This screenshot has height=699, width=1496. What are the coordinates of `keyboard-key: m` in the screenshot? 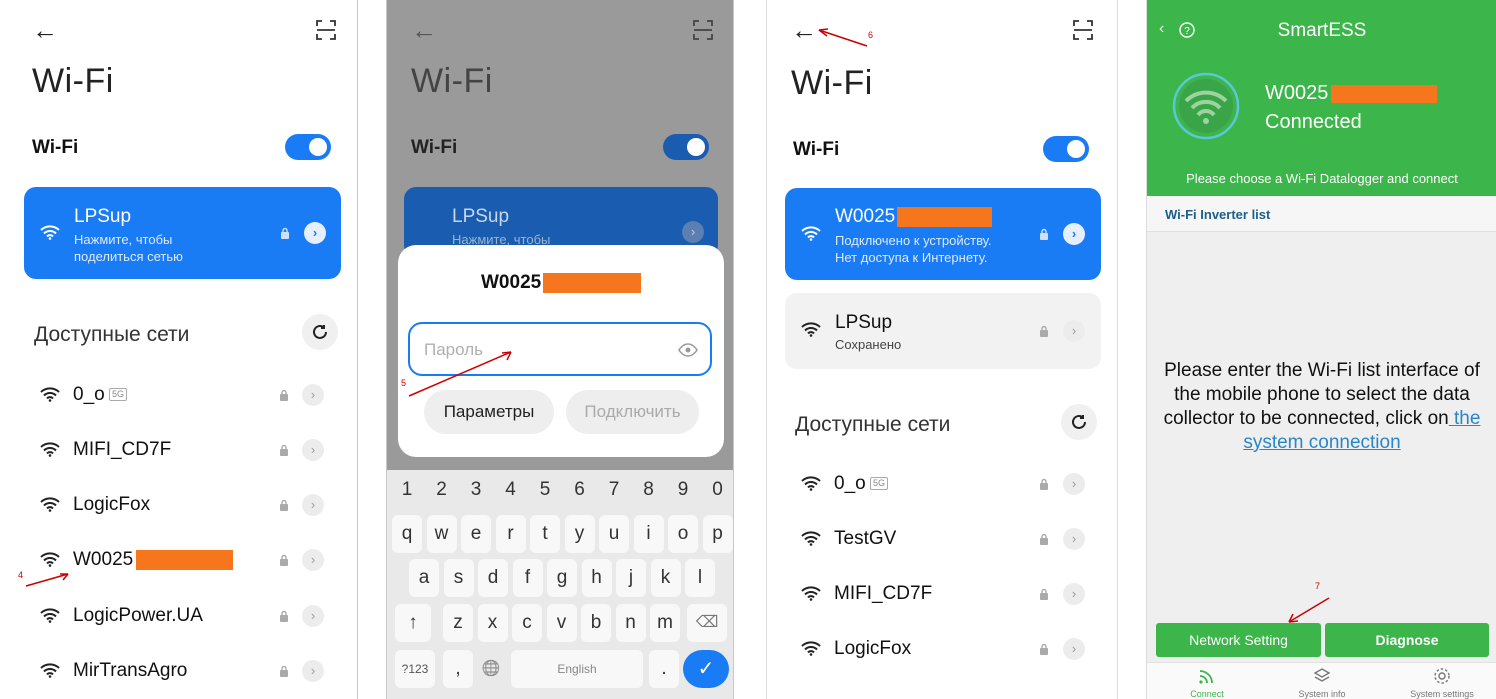 It's located at (665, 623).